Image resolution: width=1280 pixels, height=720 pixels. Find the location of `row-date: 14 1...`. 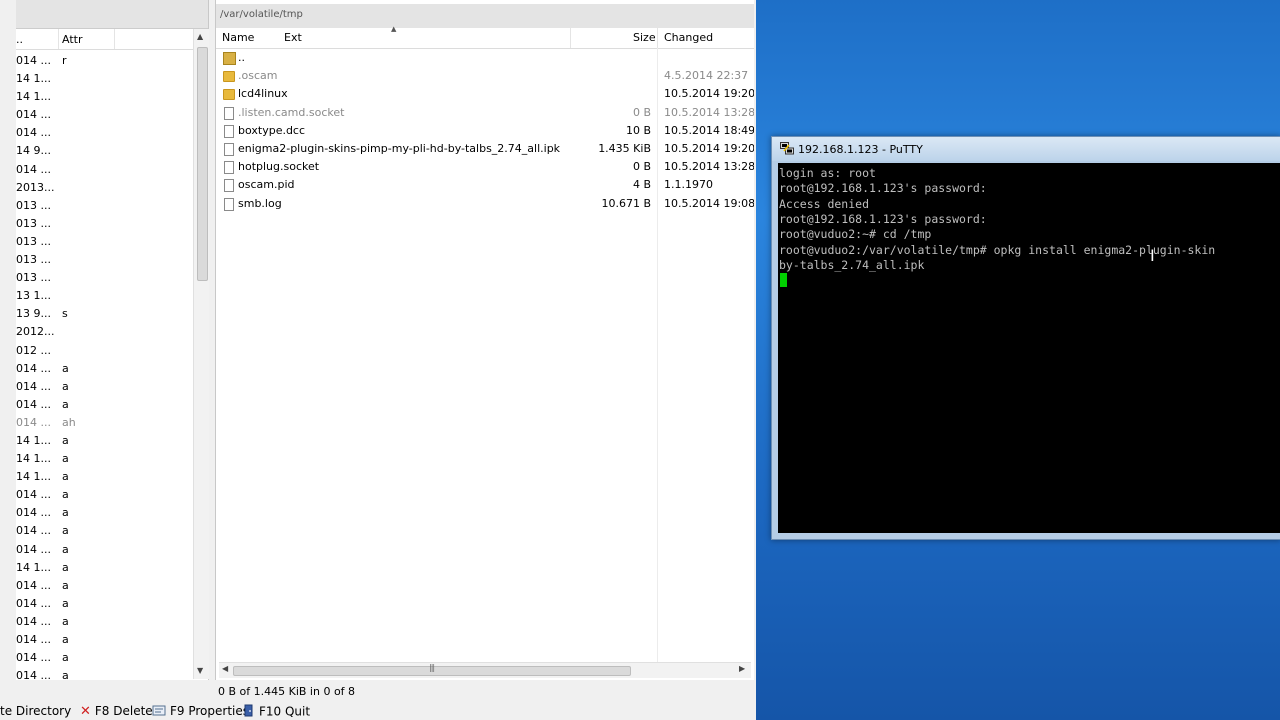

row-date: 14 1... is located at coordinates (33, 440).